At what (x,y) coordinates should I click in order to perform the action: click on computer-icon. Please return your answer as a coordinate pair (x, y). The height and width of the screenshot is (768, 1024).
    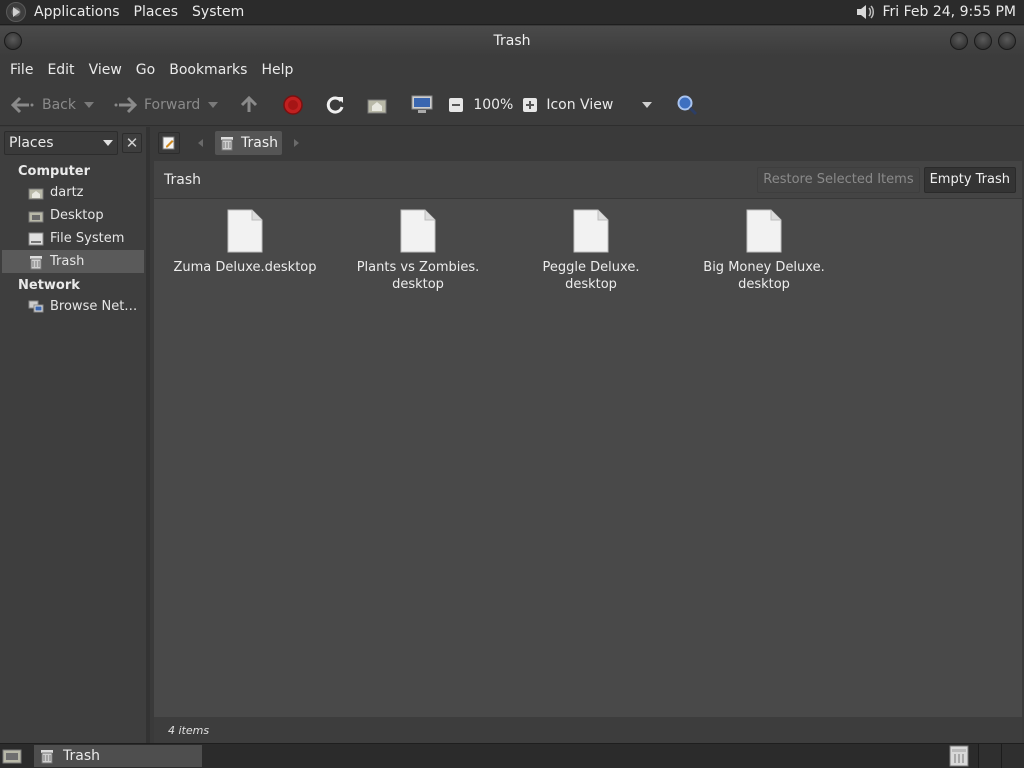
    Looking at the image, I should click on (422, 104).